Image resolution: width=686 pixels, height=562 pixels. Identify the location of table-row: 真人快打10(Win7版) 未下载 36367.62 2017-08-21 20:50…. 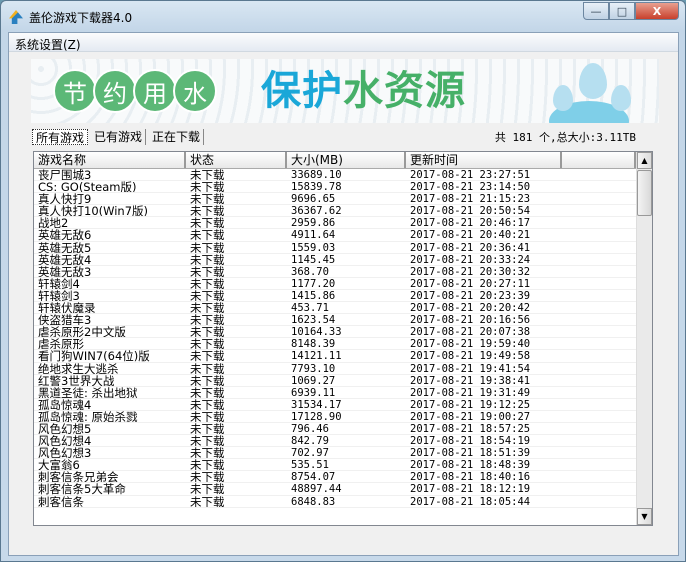
(343, 211).